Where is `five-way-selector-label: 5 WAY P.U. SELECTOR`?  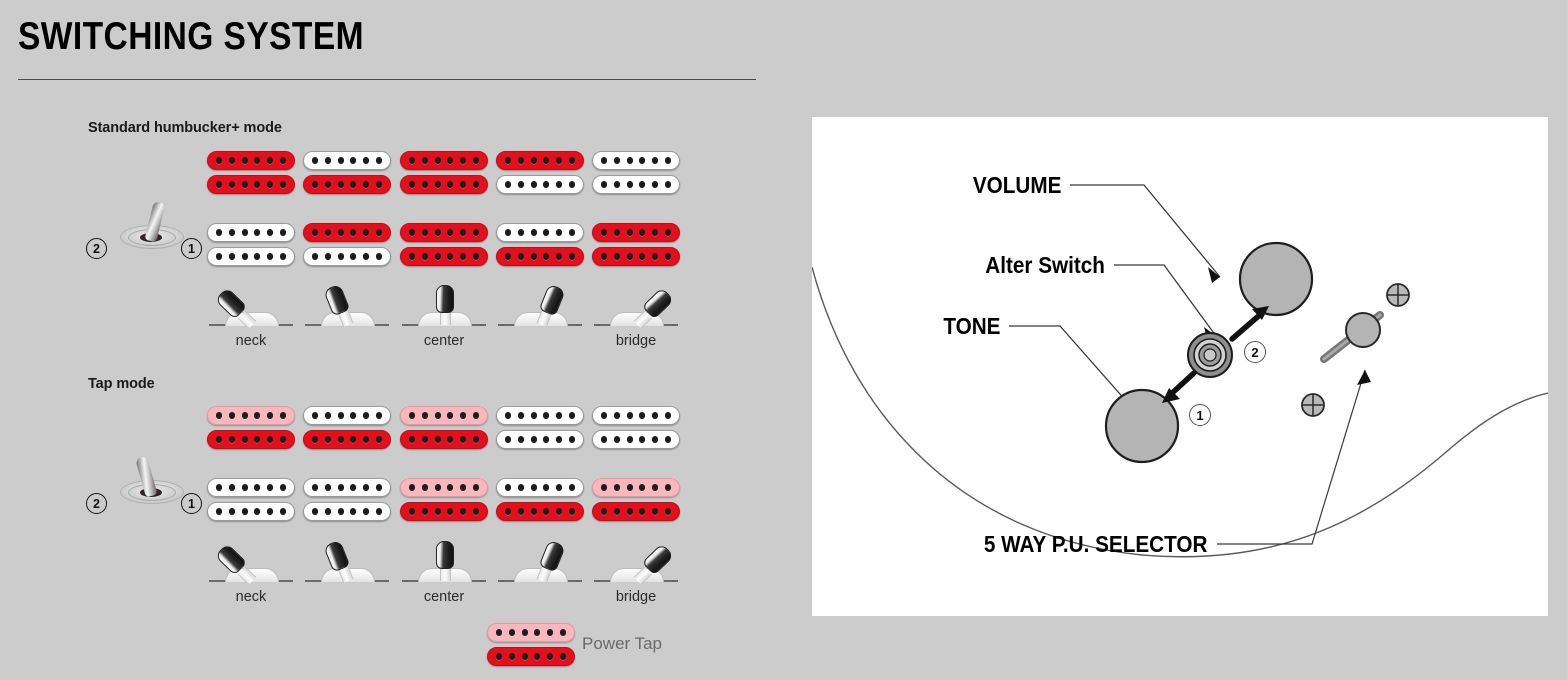 five-way-selector-label: 5 WAY P.U. SELECTOR is located at coordinates (1095, 544).